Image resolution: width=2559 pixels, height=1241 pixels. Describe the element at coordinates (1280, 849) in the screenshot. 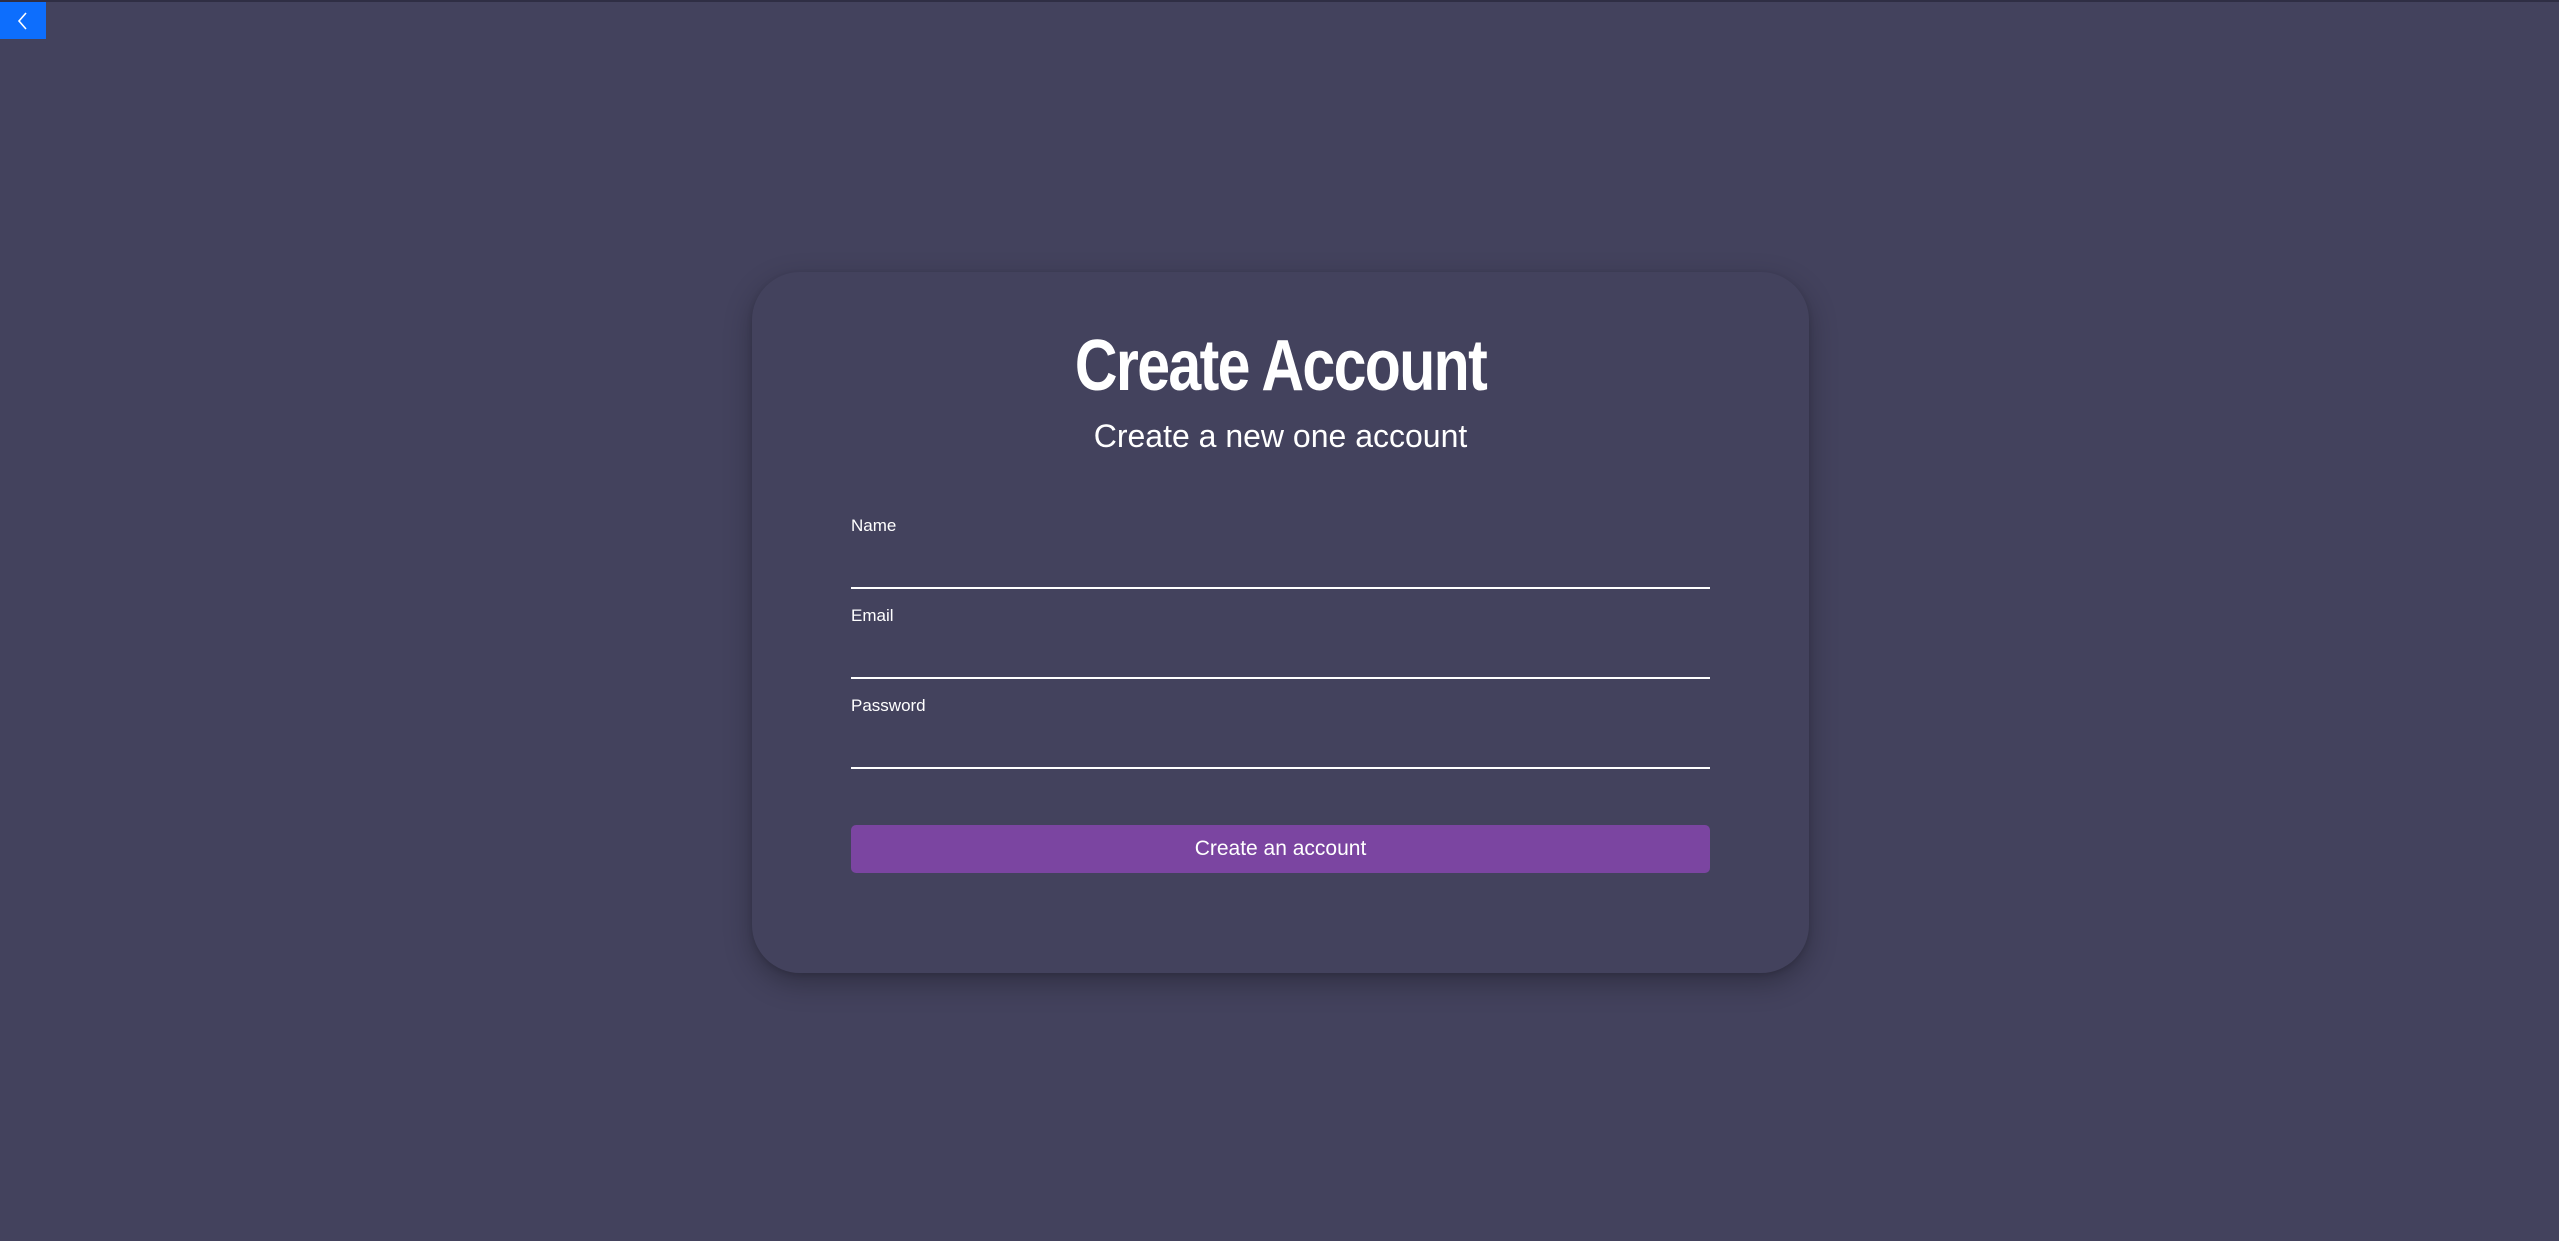

I see `create-account-button: Create an account` at that location.